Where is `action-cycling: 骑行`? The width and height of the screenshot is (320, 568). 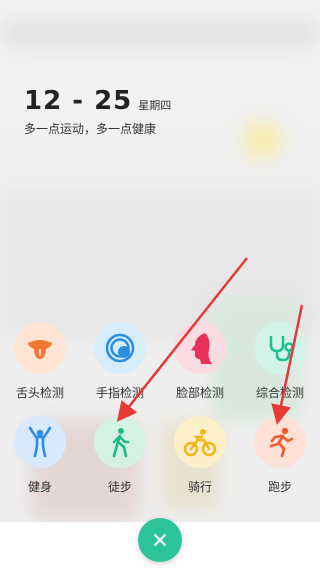
action-cycling: 骑行 is located at coordinates (200, 455).